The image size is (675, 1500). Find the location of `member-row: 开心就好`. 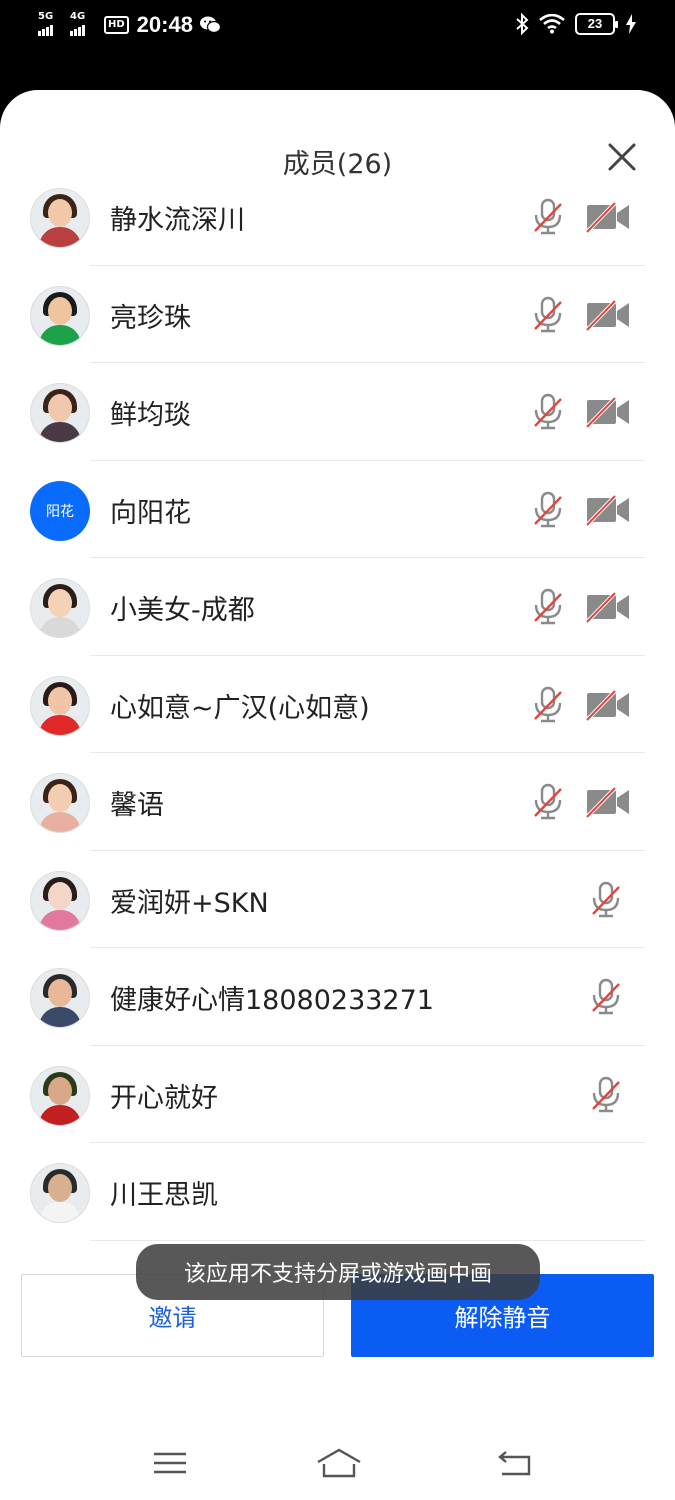

member-row: 开心就好 is located at coordinates (337, 1094).